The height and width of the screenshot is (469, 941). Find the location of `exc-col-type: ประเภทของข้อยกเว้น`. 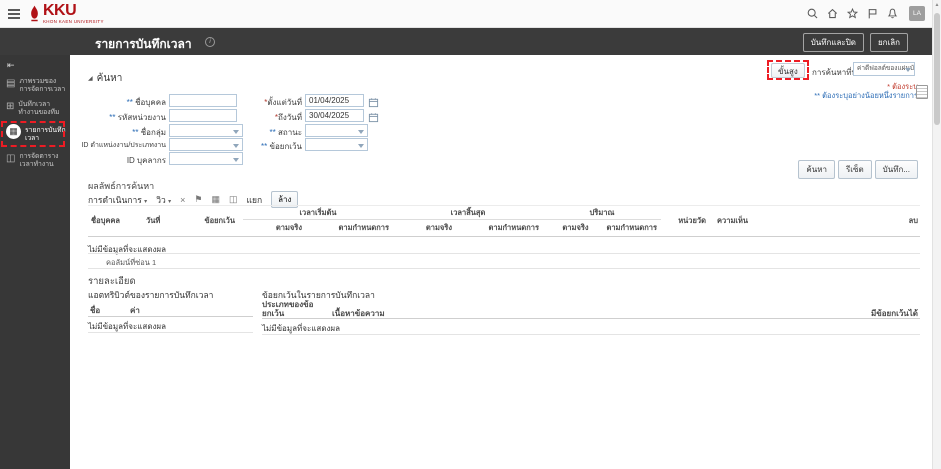

exc-col-type: ประเภทของข้อยกเว้น is located at coordinates (288, 309).